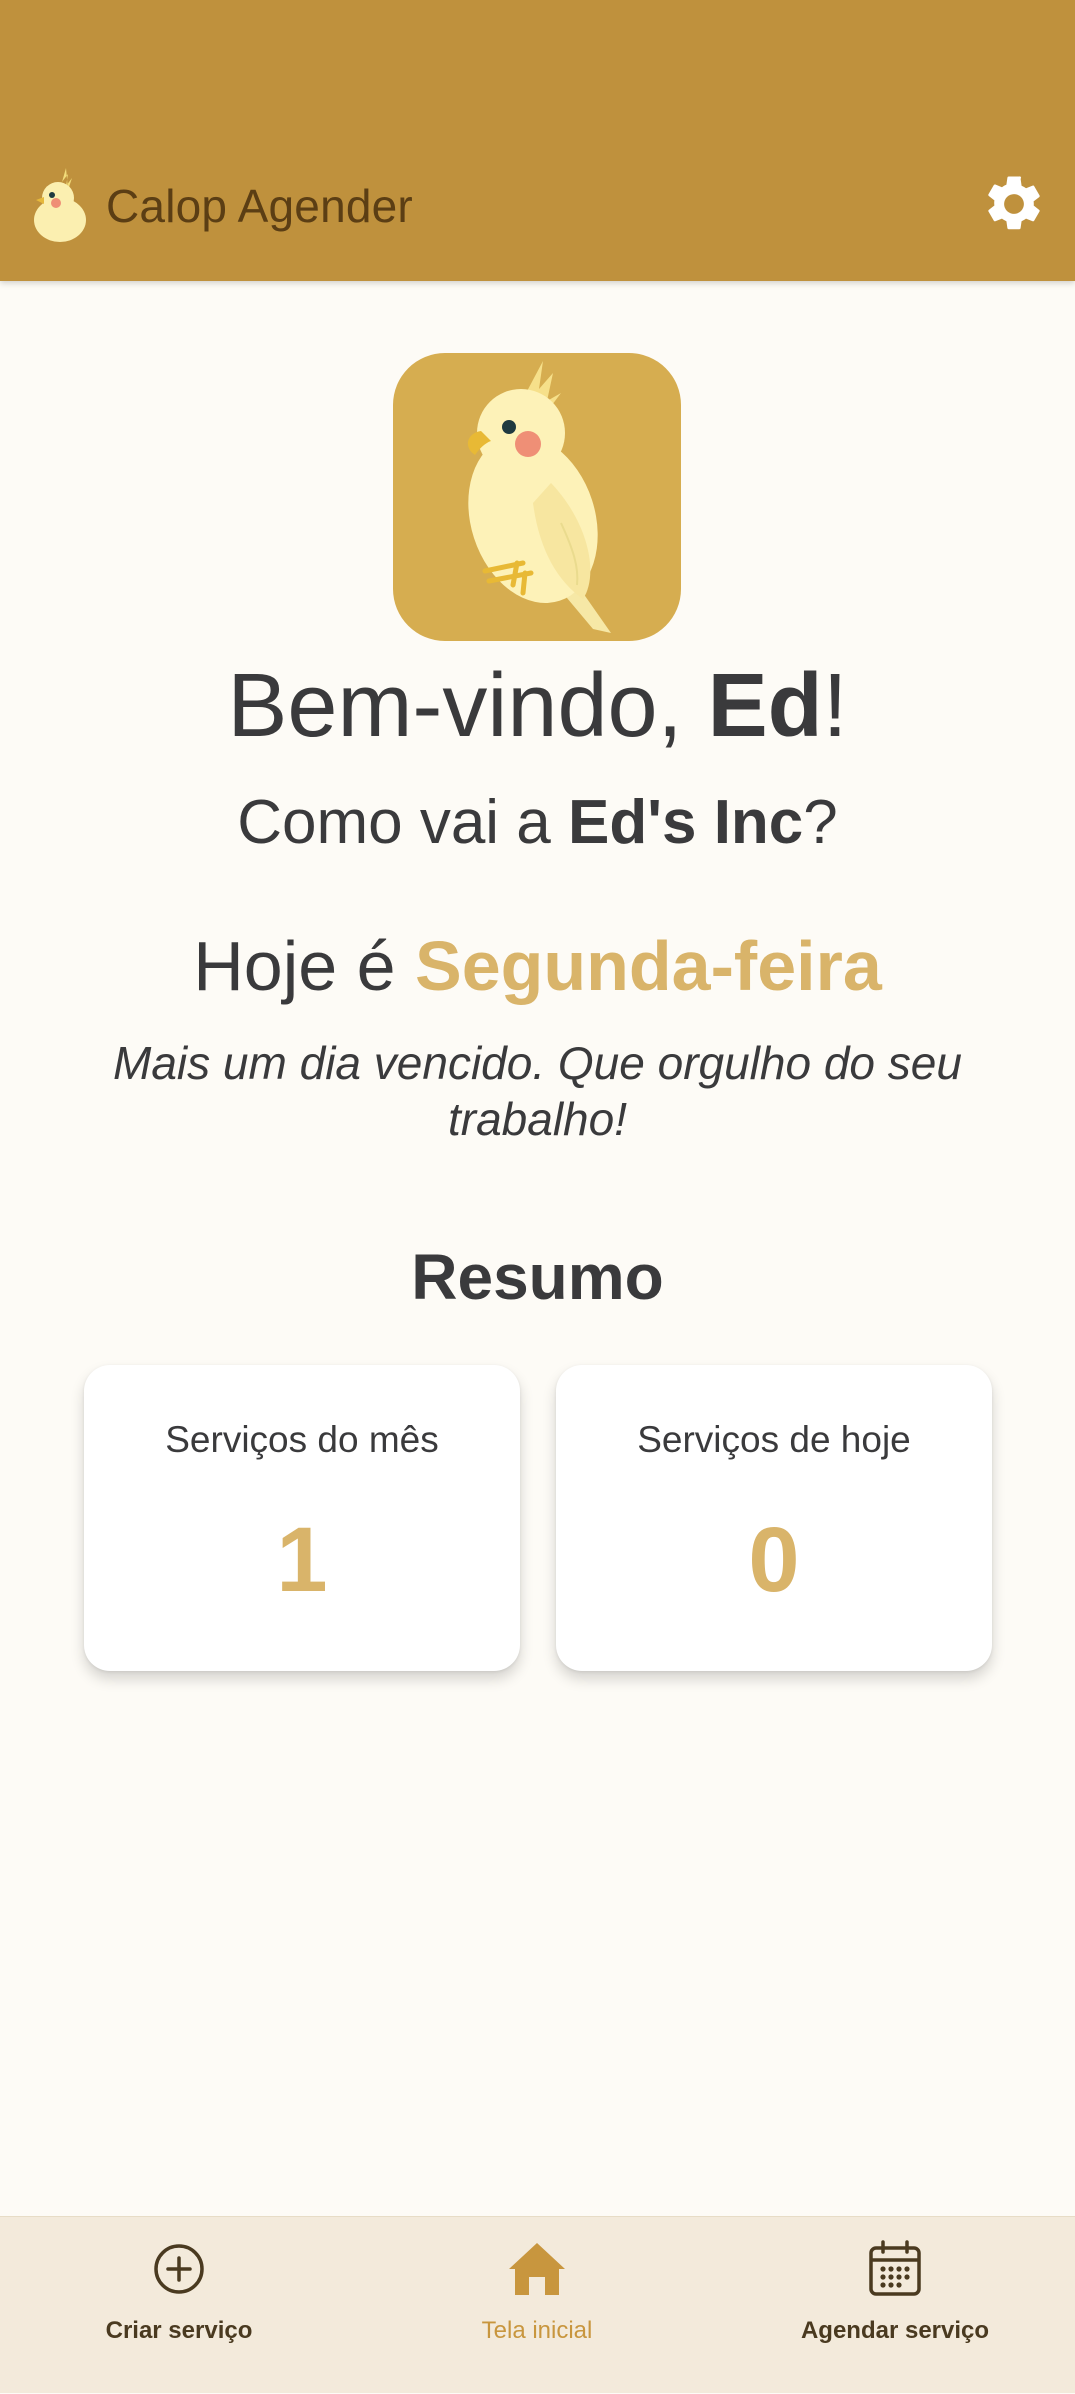 This screenshot has width=1075, height=2394. I want to click on app-bar: Calop Agender, so click(537, 140).